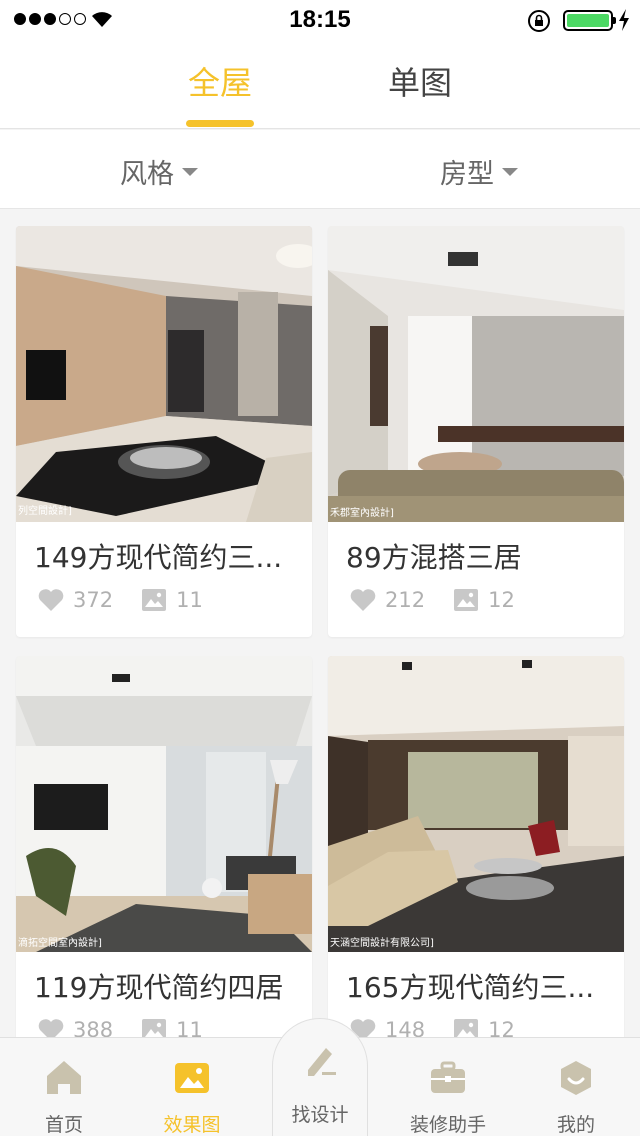 This screenshot has height=1136, width=640. I want to click on photo-watermark: 禾郡室內設計], so click(362, 512).